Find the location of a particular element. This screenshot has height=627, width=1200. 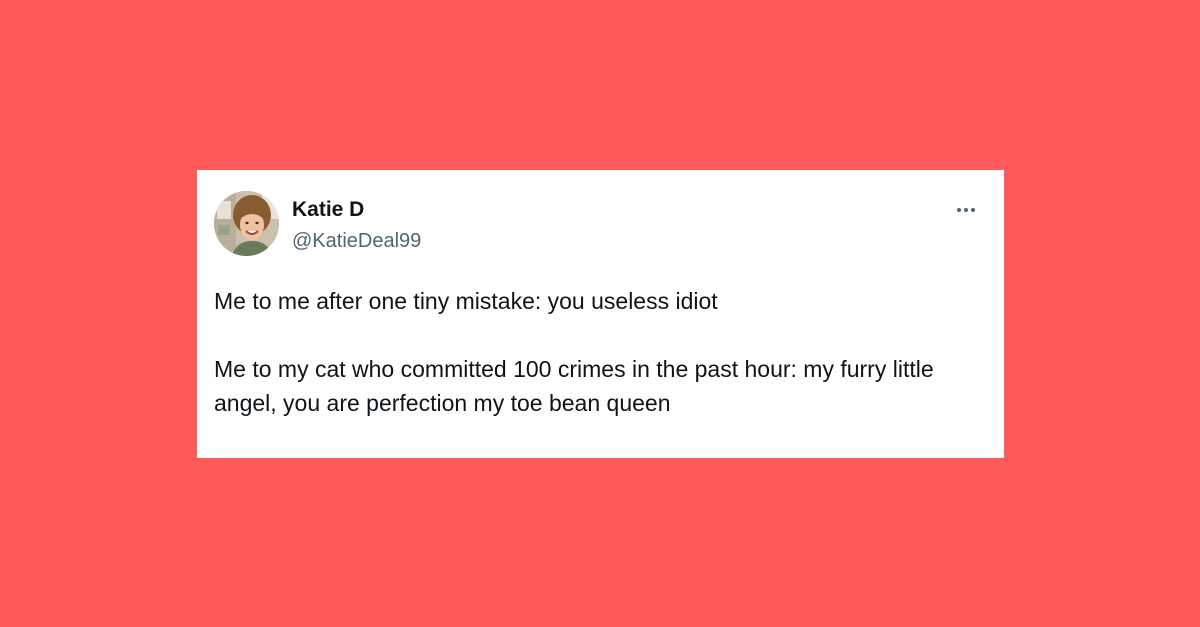

author-display-name: Katie D is located at coordinates (328, 210).